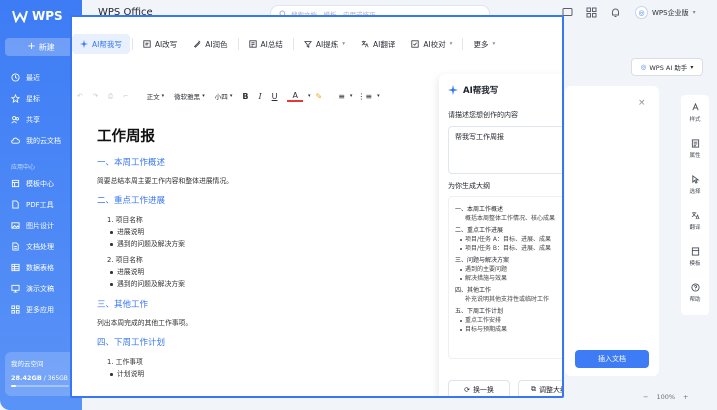 Image resolution: width=717 pixels, height=410 pixels. What do you see at coordinates (695, 257) in the screenshot?
I see `rail-item-template: 模板` at bounding box center [695, 257].